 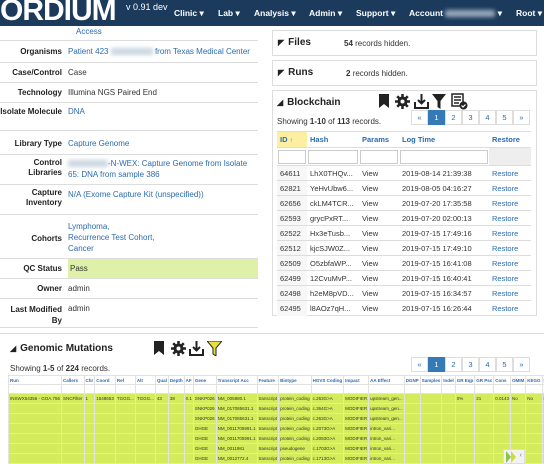 What do you see at coordinates (161, 380) in the screenshot?
I see `mut-col-header: Qual` at bounding box center [161, 380].